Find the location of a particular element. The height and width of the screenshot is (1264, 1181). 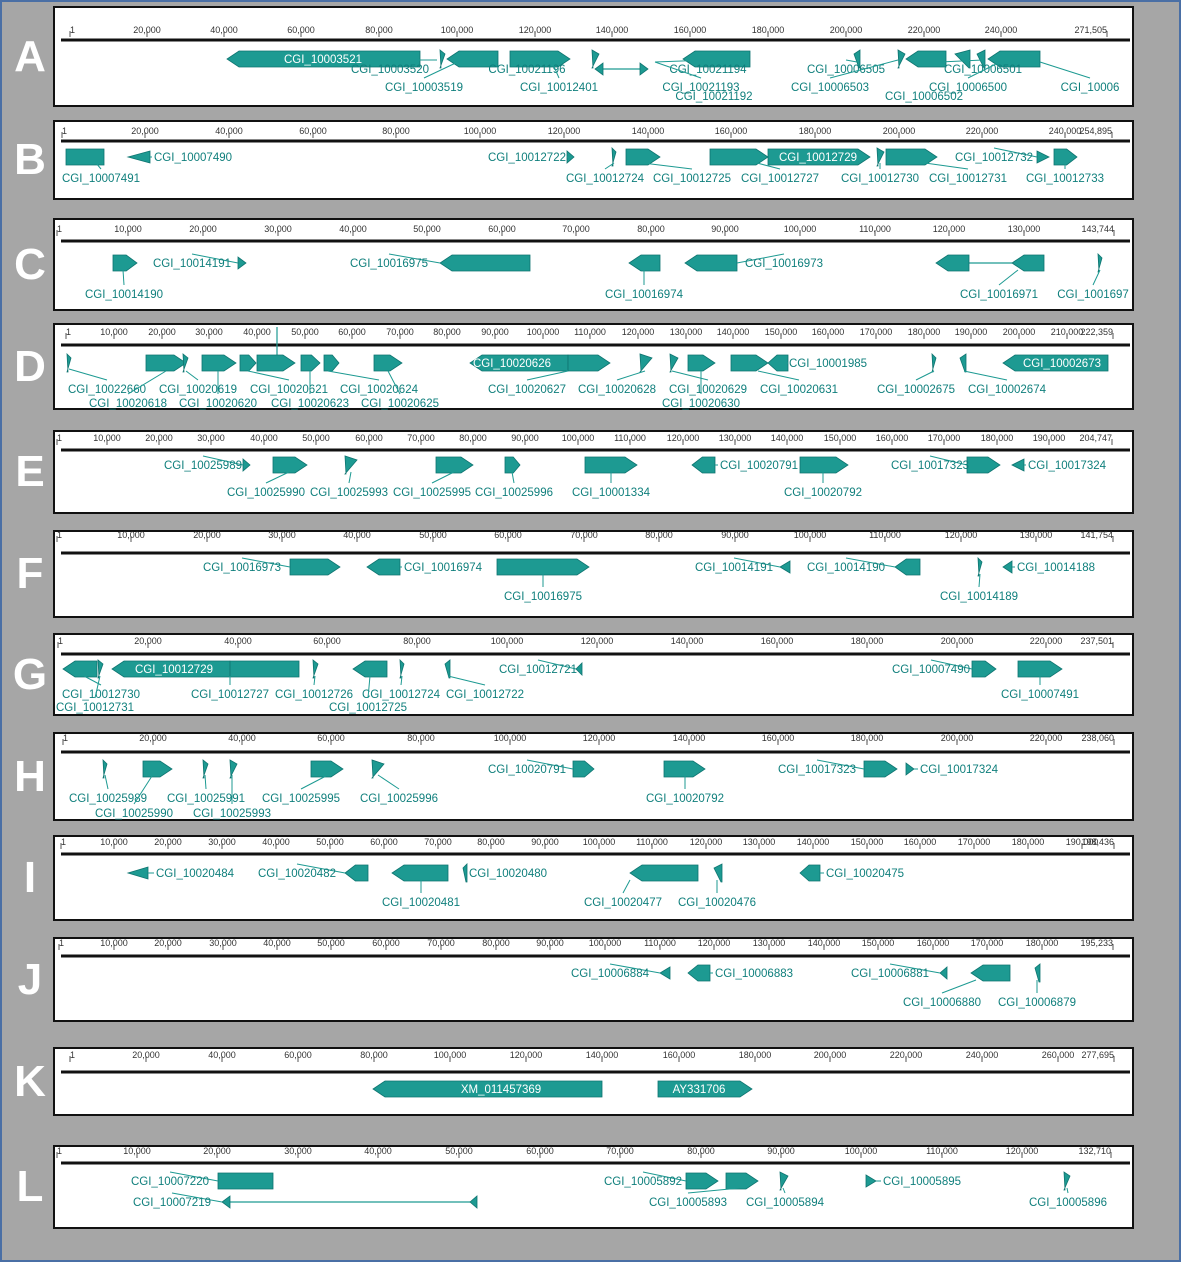

gene-label: CGI_10020619 is located at coordinates (198, 390).